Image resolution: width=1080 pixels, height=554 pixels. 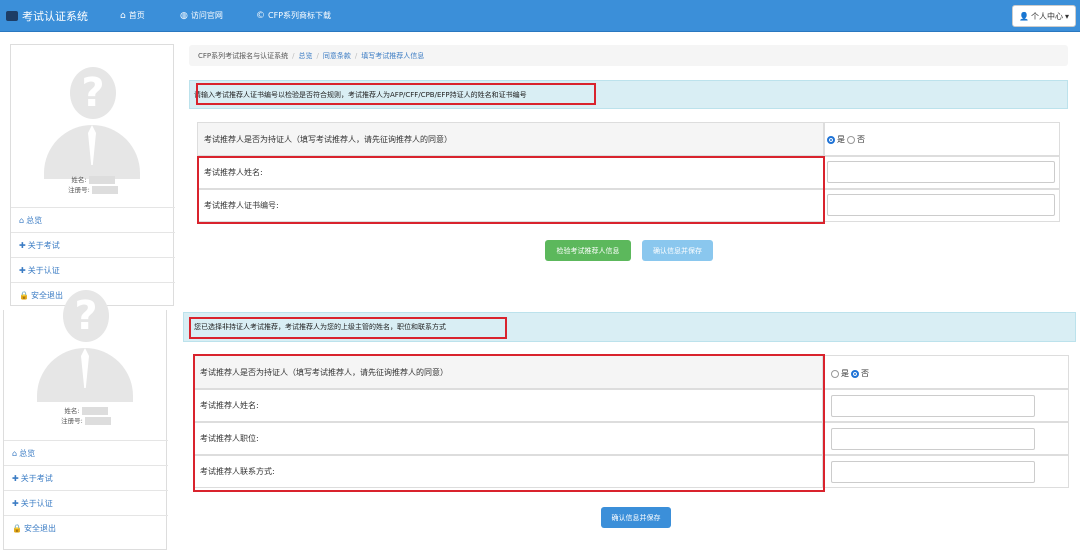 I want to click on breadcrumb-root: CFP系列考试报名与认证系统, so click(x=243, y=56).